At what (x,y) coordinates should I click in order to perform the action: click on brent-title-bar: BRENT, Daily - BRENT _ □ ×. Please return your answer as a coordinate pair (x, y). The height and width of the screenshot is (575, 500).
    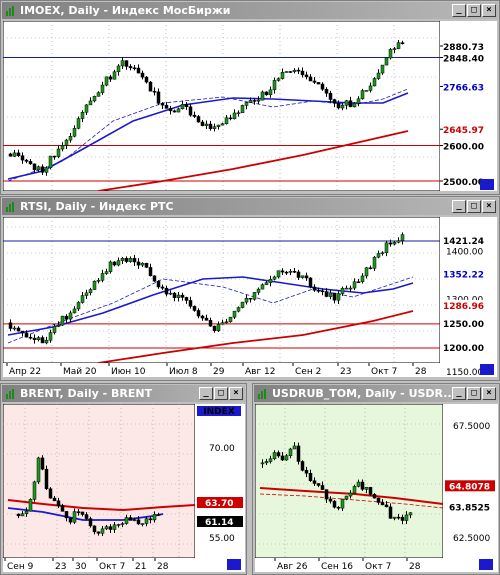
    Looking at the image, I should click on (123, 393).